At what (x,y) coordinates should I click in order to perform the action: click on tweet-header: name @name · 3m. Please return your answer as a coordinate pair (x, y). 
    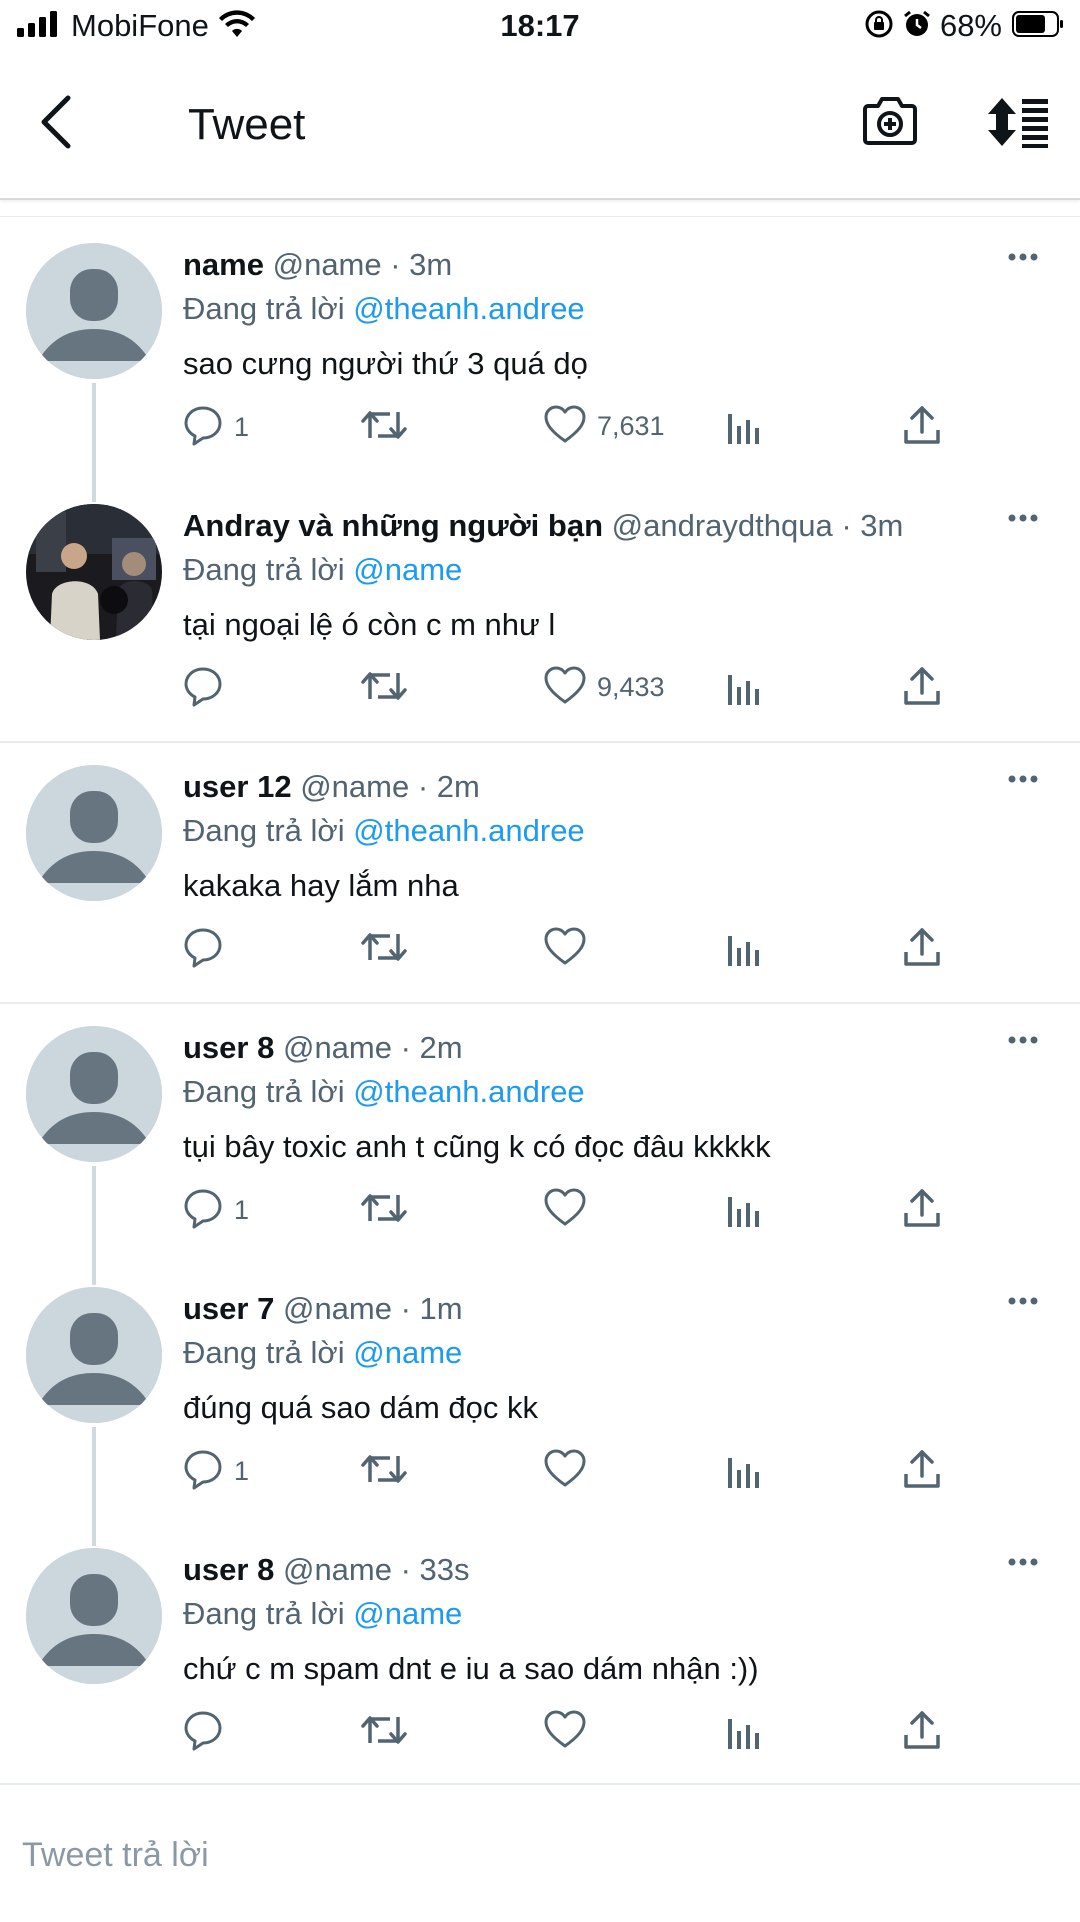
    Looking at the image, I should click on (317, 265).